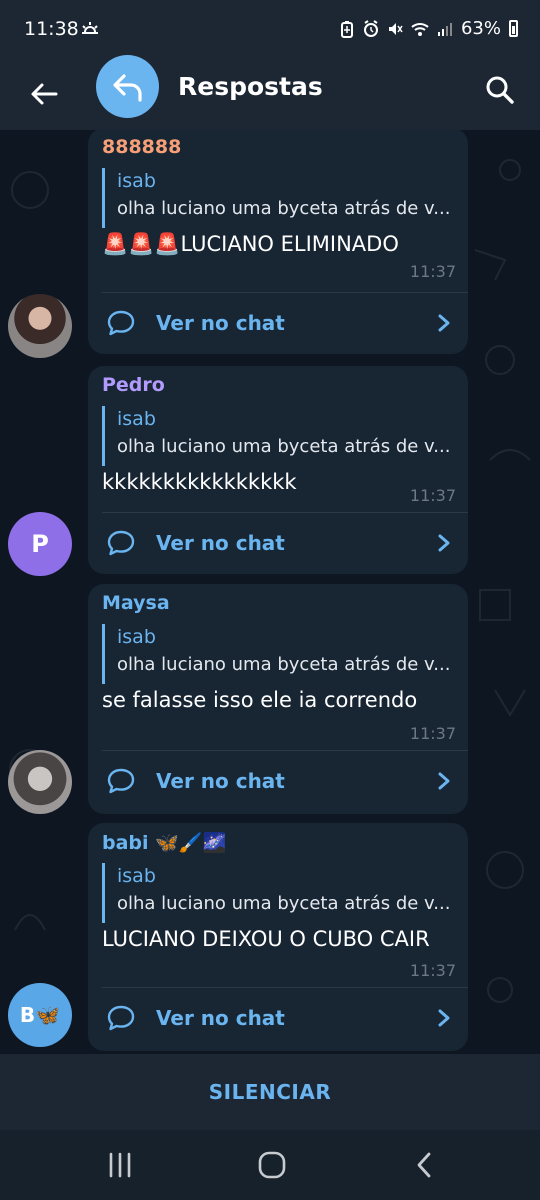 Image resolution: width=540 pixels, height=1200 pixels. I want to click on mute-button: SILENCIAR, so click(270, 1092).